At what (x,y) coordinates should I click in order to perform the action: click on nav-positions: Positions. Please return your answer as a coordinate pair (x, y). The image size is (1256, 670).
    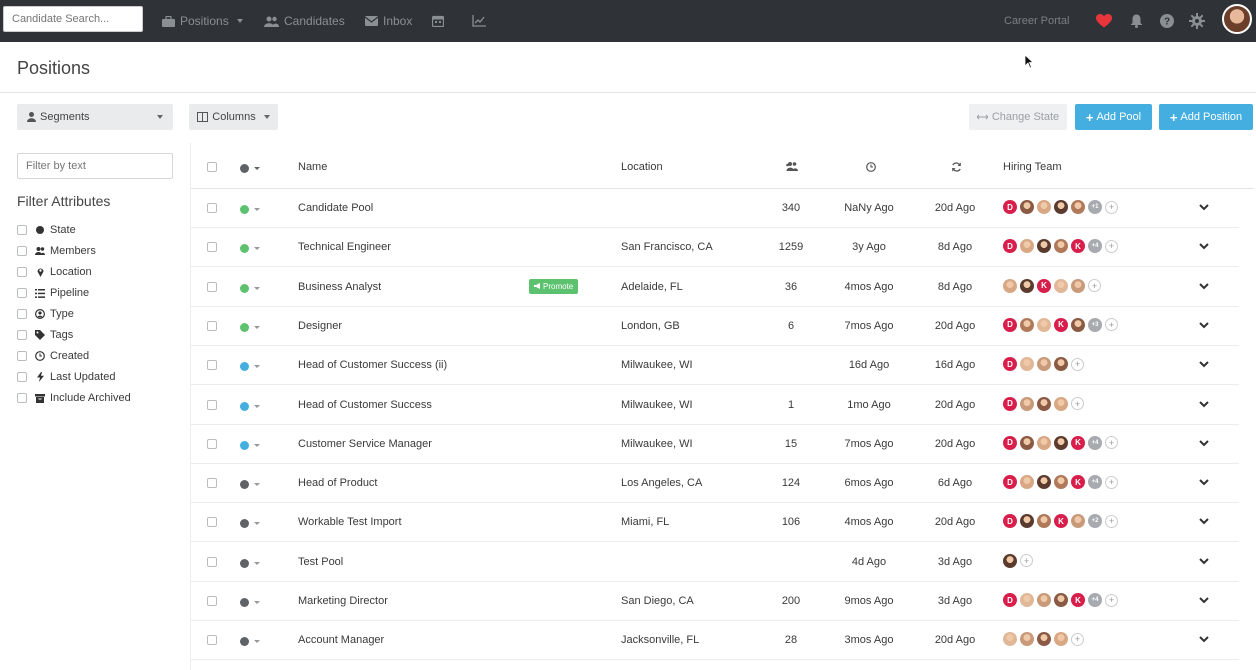
    Looking at the image, I should click on (202, 21).